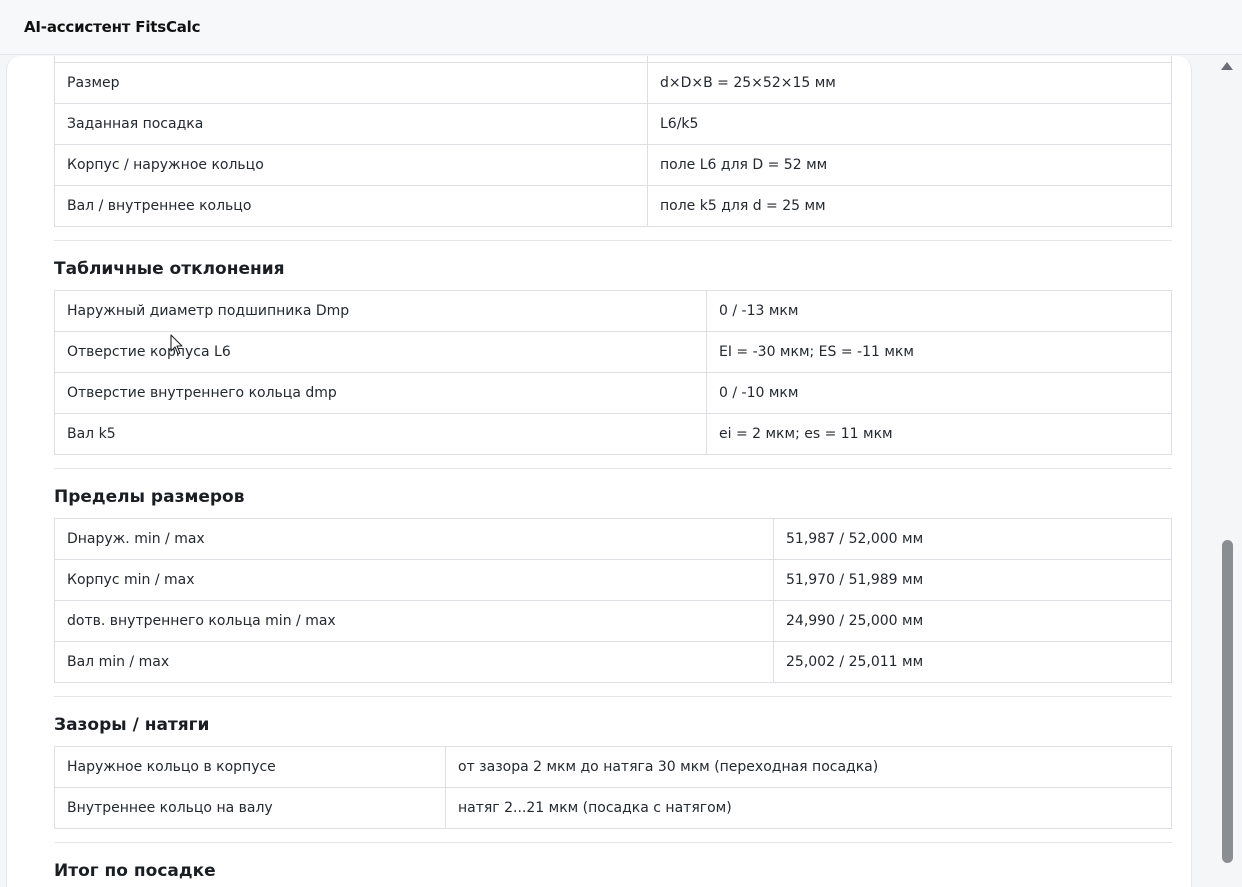  I want to click on row-value: 0 / -10 мкм, so click(939, 393).